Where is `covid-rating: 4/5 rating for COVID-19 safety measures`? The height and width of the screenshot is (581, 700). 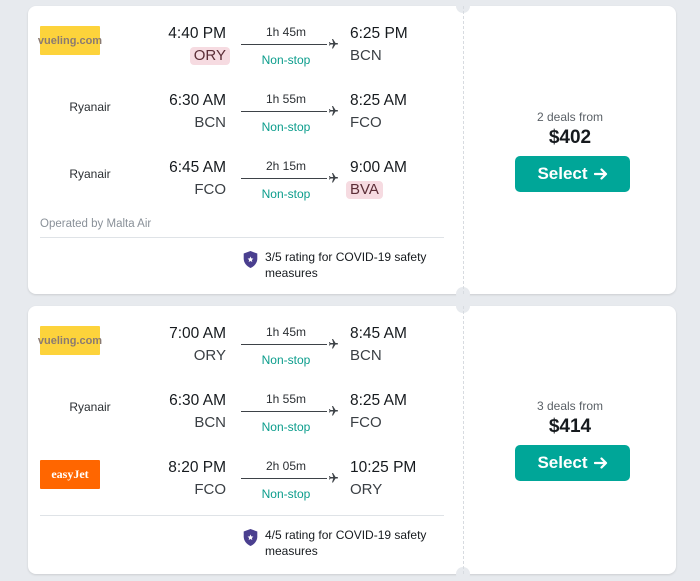
covid-rating: 4/5 rating for COVID-19 safety measures is located at coordinates (342, 543).